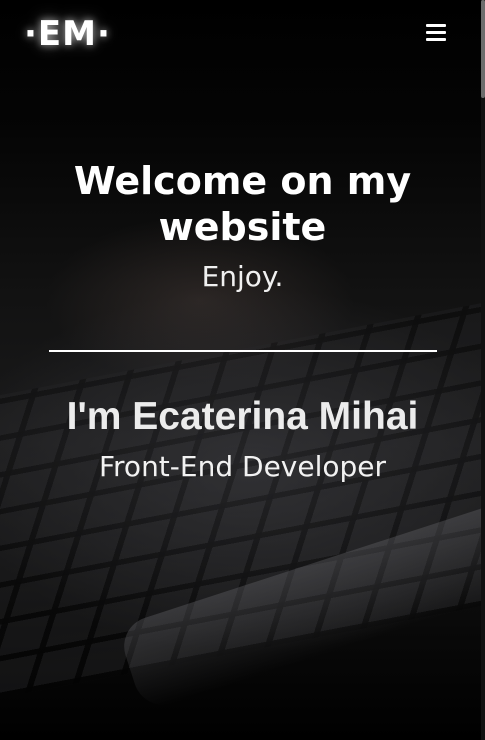 The width and height of the screenshot is (485, 740). What do you see at coordinates (483, 370) in the screenshot?
I see `scrollbar` at bounding box center [483, 370].